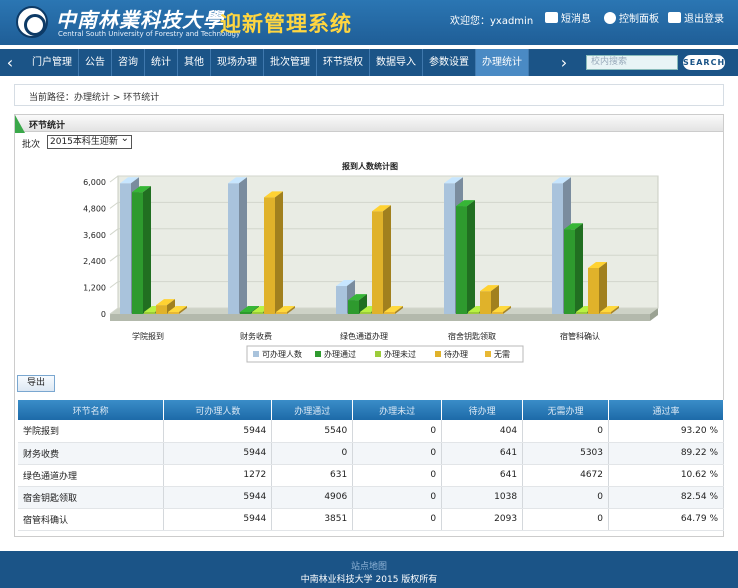  I want to click on table-cell: 93.20 %, so click(666, 431).